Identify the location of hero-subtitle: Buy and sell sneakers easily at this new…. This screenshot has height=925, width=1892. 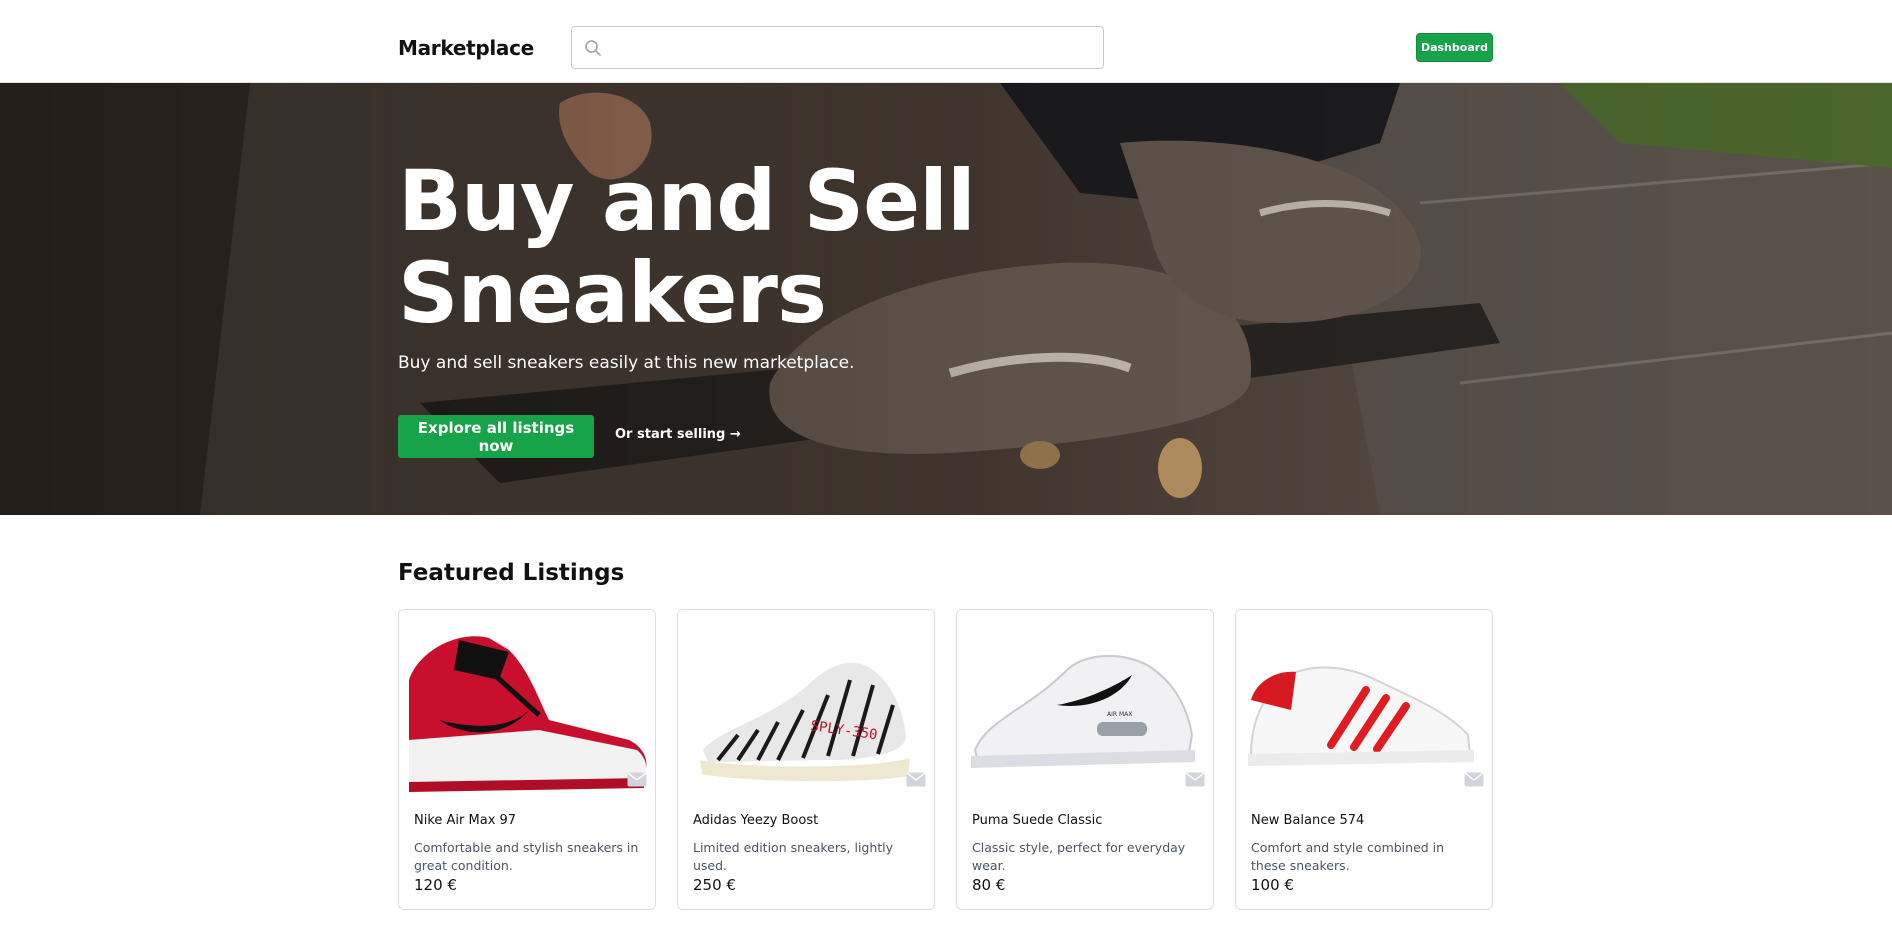
(626, 363).